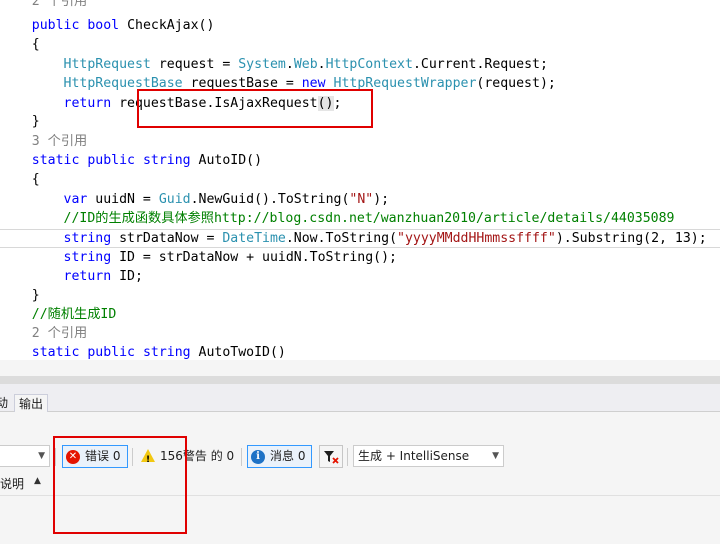 This screenshot has height=544, width=720. Describe the element at coordinates (103, 25) in the screenshot. I see `code-token: bool` at that location.